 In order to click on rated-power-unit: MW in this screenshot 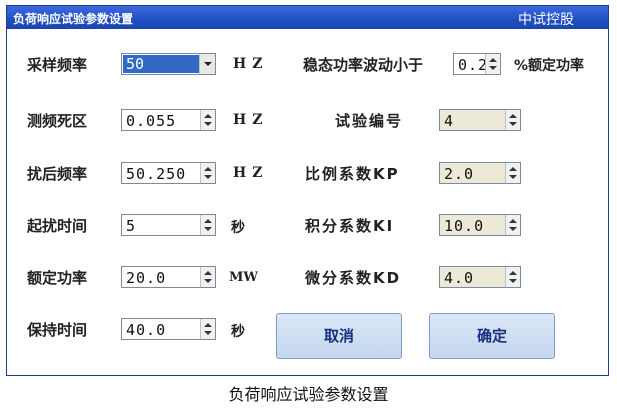, I will do `click(243, 277)`.